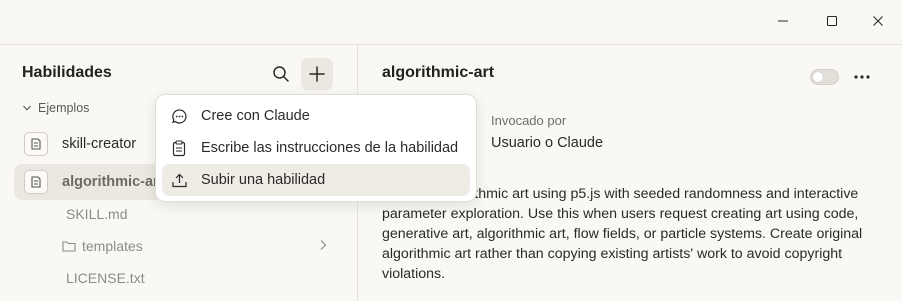  I want to click on menu-item-label: Subir una habilidad, so click(263, 180).